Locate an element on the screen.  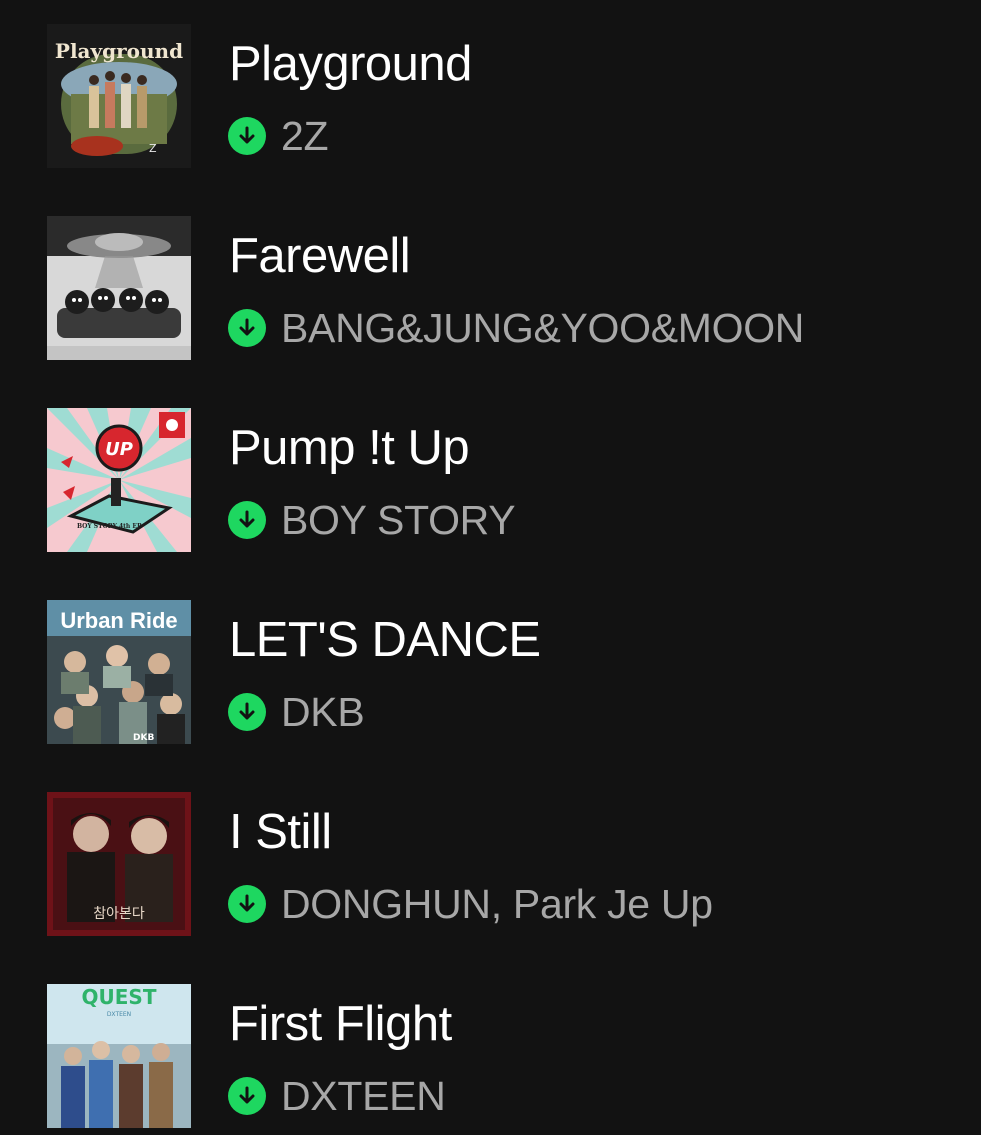
album-cover-urban-ride: Urban Ride DKB is located at coordinates (119, 672).